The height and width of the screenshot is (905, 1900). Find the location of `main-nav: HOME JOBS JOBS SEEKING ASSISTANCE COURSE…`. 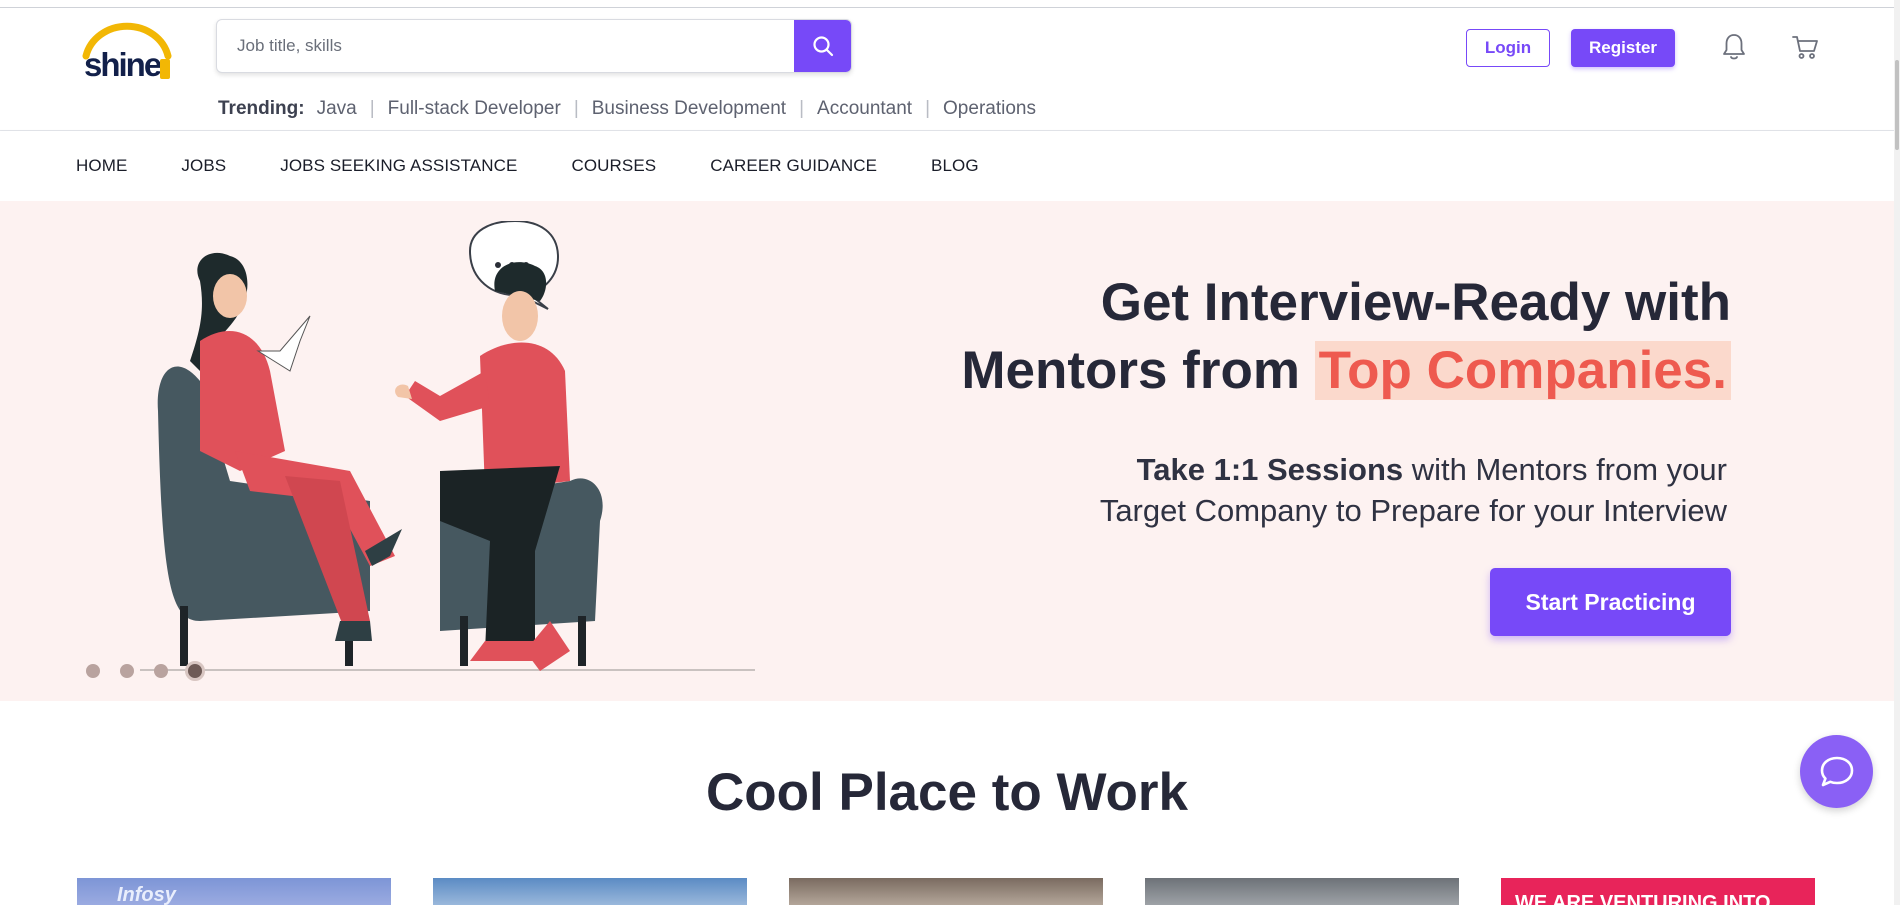

main-nav: HOME JOBS JOBS SEEKING ASSISTANCE COURSE… is located at coordinates (947, 166).